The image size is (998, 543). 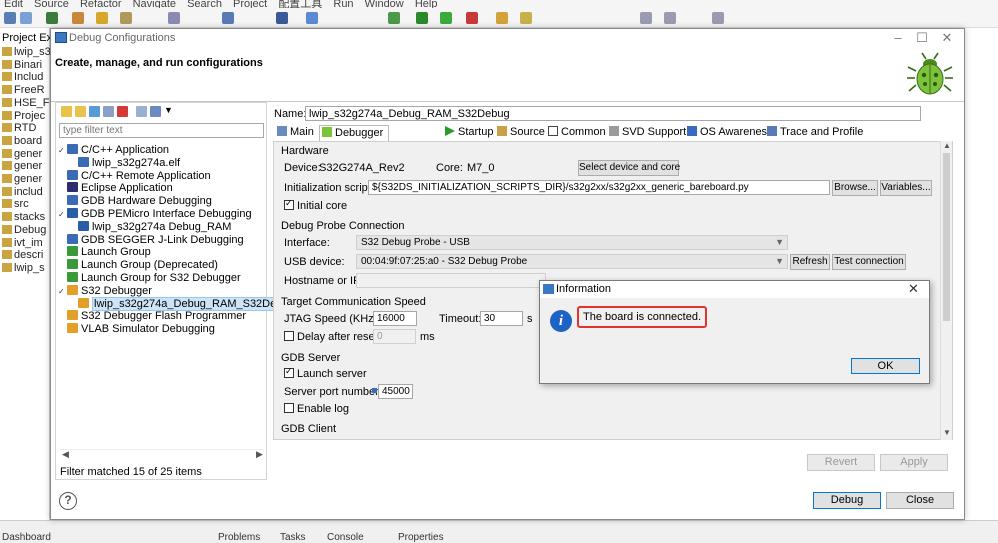 What do you see at coordinates (19, 128) in the screenshot?
I see `project-tree-item: RTD` at bounding box center [19, 128].